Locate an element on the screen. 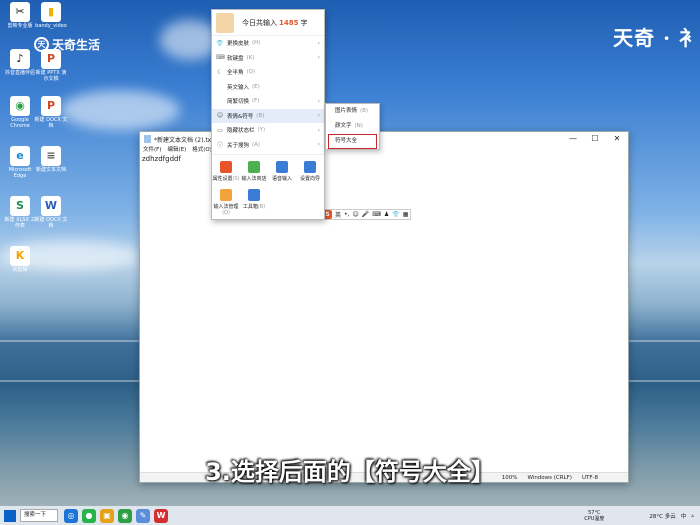 The width and height of the screenshot is (700, 525). desktop-icon: ≡ 新建文本文档 is located at coordinates (51, 159).